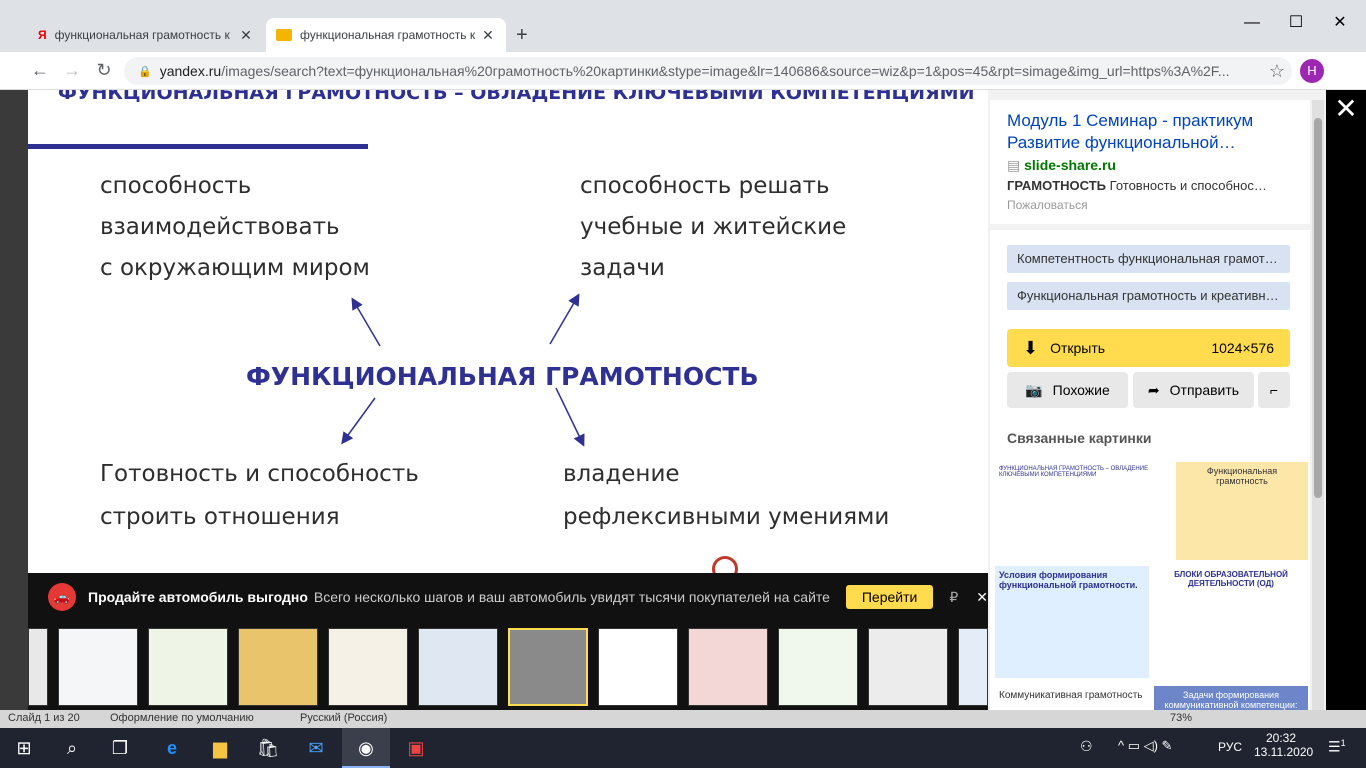 Image resolution: width=1366 pixels, height=768 pixels. I want to click on tab-yandex-search: Я функциональная грамотность к ✕, so click(146, 35).